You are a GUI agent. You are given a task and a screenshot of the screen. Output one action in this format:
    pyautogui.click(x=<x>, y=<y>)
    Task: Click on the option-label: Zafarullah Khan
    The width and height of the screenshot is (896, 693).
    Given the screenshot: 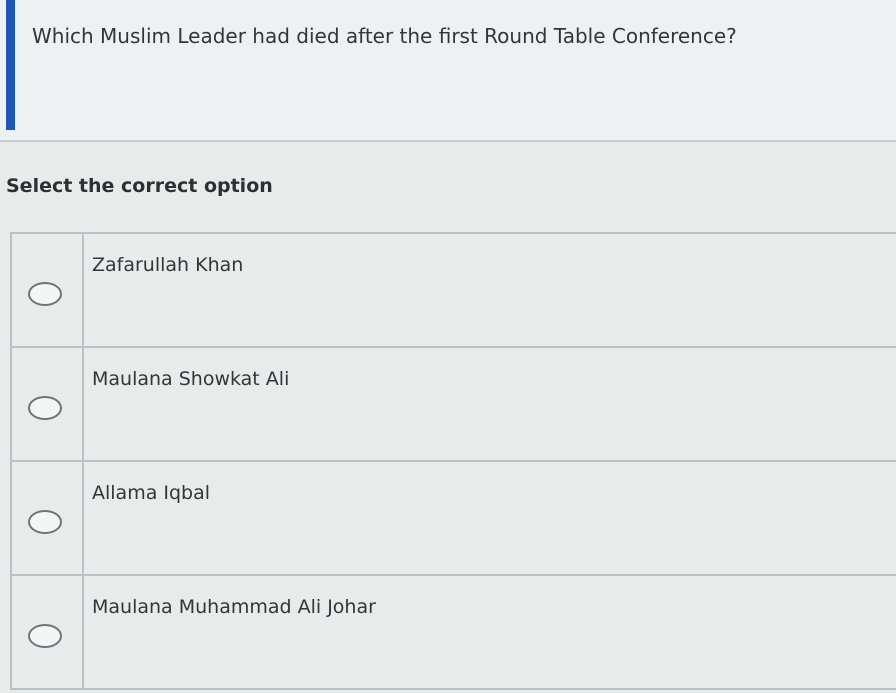 What is the action you would take?
    pyautogui.click(x=167, y=265)
    